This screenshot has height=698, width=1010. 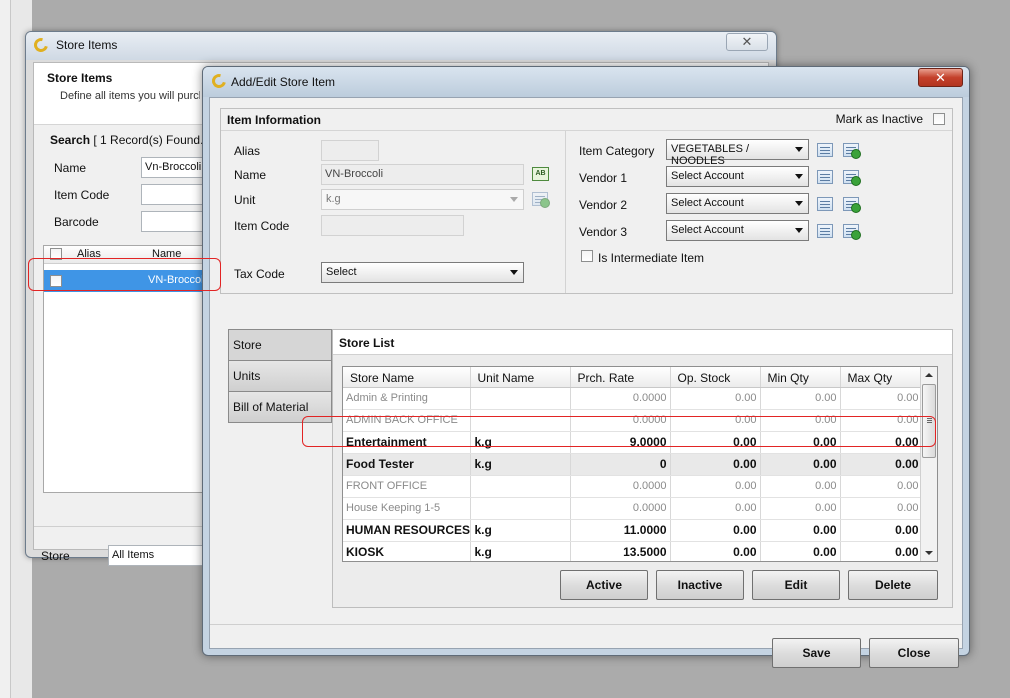 What do you see at coordinates (890, 119) in the screenshot?
I see `mark-inactive: Mark as Inactive` at bounding box center [890, 119].